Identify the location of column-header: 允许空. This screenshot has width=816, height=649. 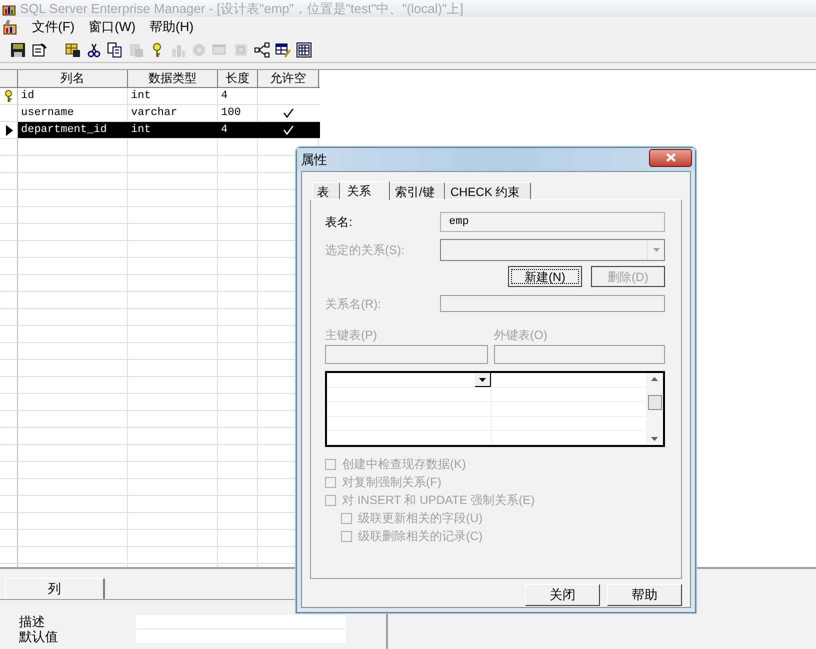
(288, 78).